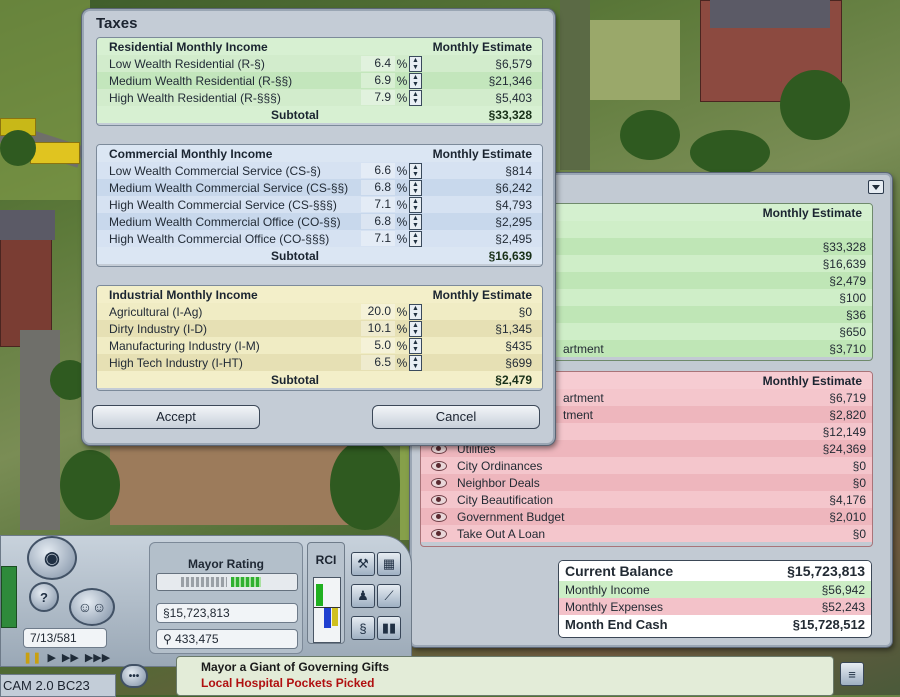 Image resolution: width=900 pixels, height=697 pixels. Describe the element at coordinates (402, 204) in the screenshot. I see `percent-sign: %` at that location.